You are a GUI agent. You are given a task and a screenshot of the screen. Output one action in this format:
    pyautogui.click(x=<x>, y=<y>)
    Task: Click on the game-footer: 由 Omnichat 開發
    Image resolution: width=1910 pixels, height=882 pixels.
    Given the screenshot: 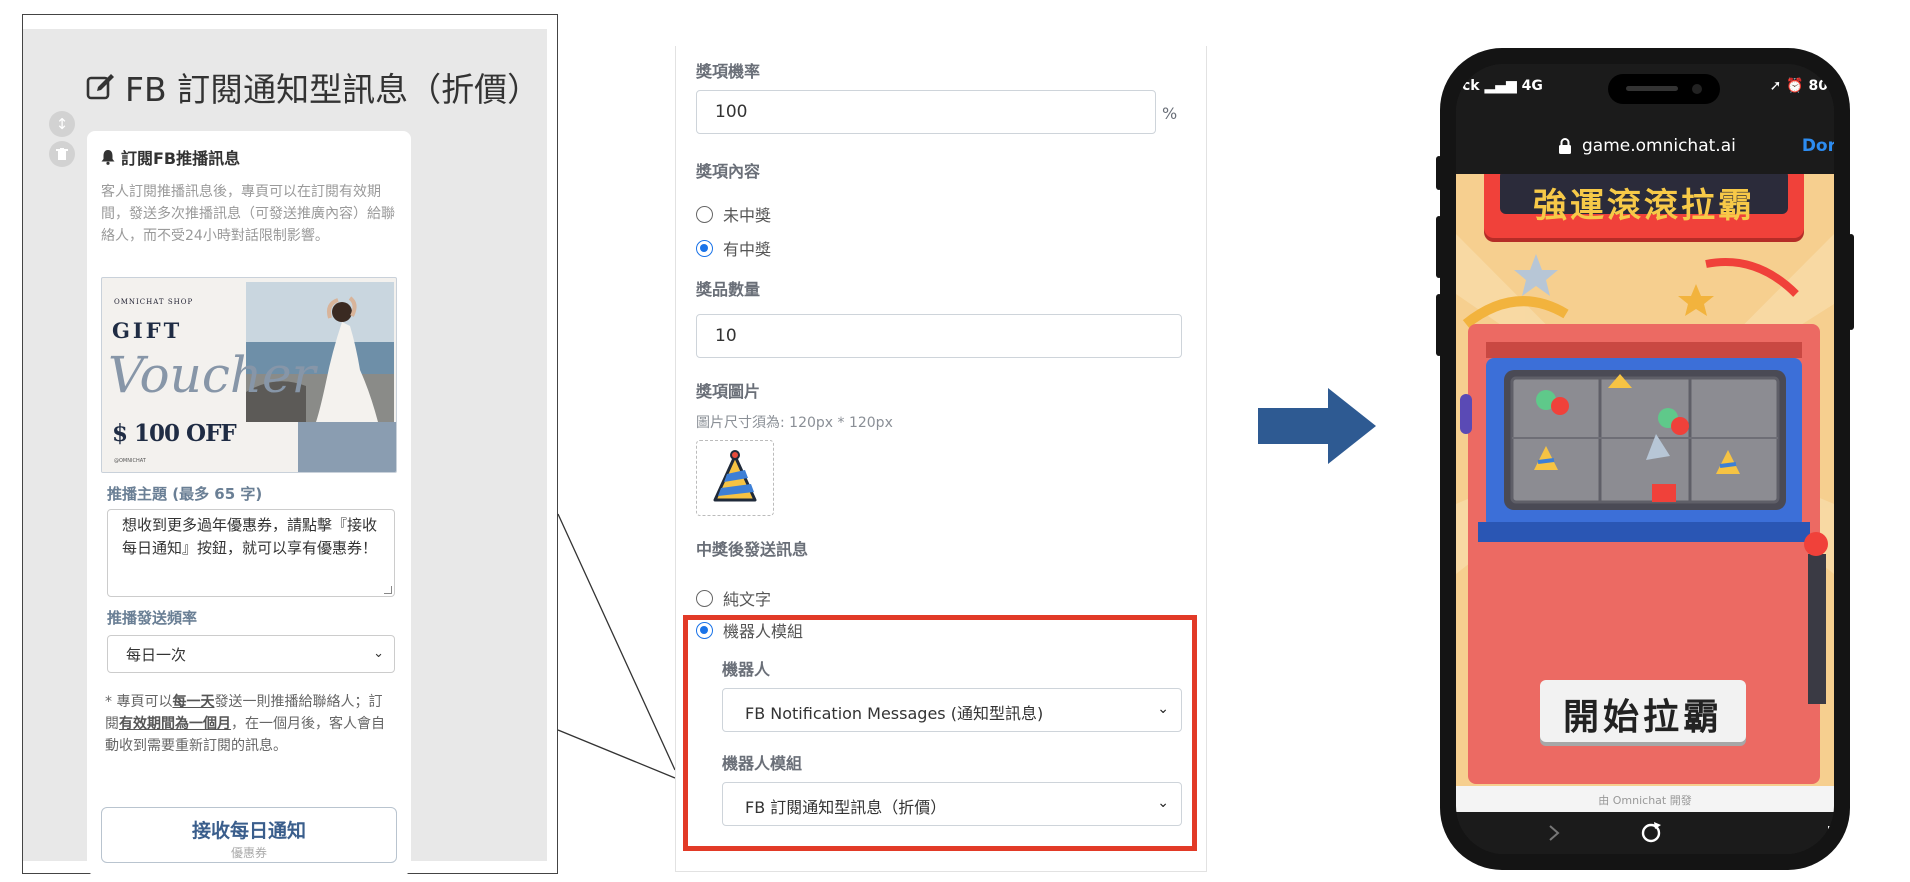 What is the action you would take?
    pyautogui.click(x=1645, y=799)
    